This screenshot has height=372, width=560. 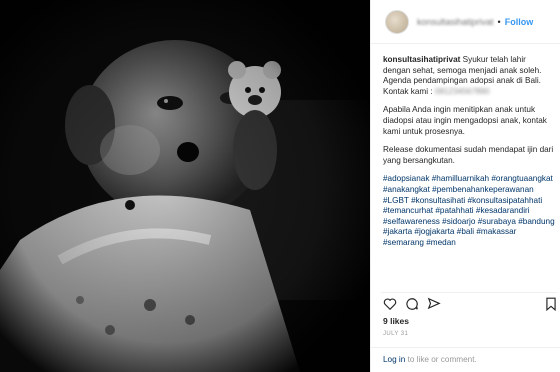 What do you see at coordinates (396, 321) in the screenshot?
I see `like-count: 9 likes` at bounding box center [396, 321].